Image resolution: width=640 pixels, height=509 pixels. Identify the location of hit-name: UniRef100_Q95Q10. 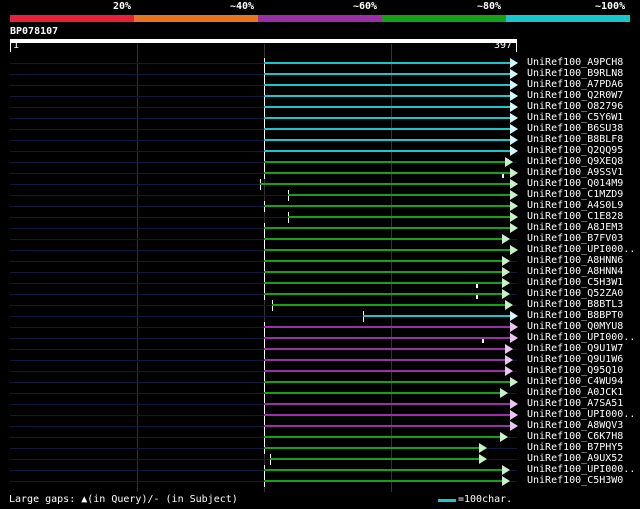
(575, 370).